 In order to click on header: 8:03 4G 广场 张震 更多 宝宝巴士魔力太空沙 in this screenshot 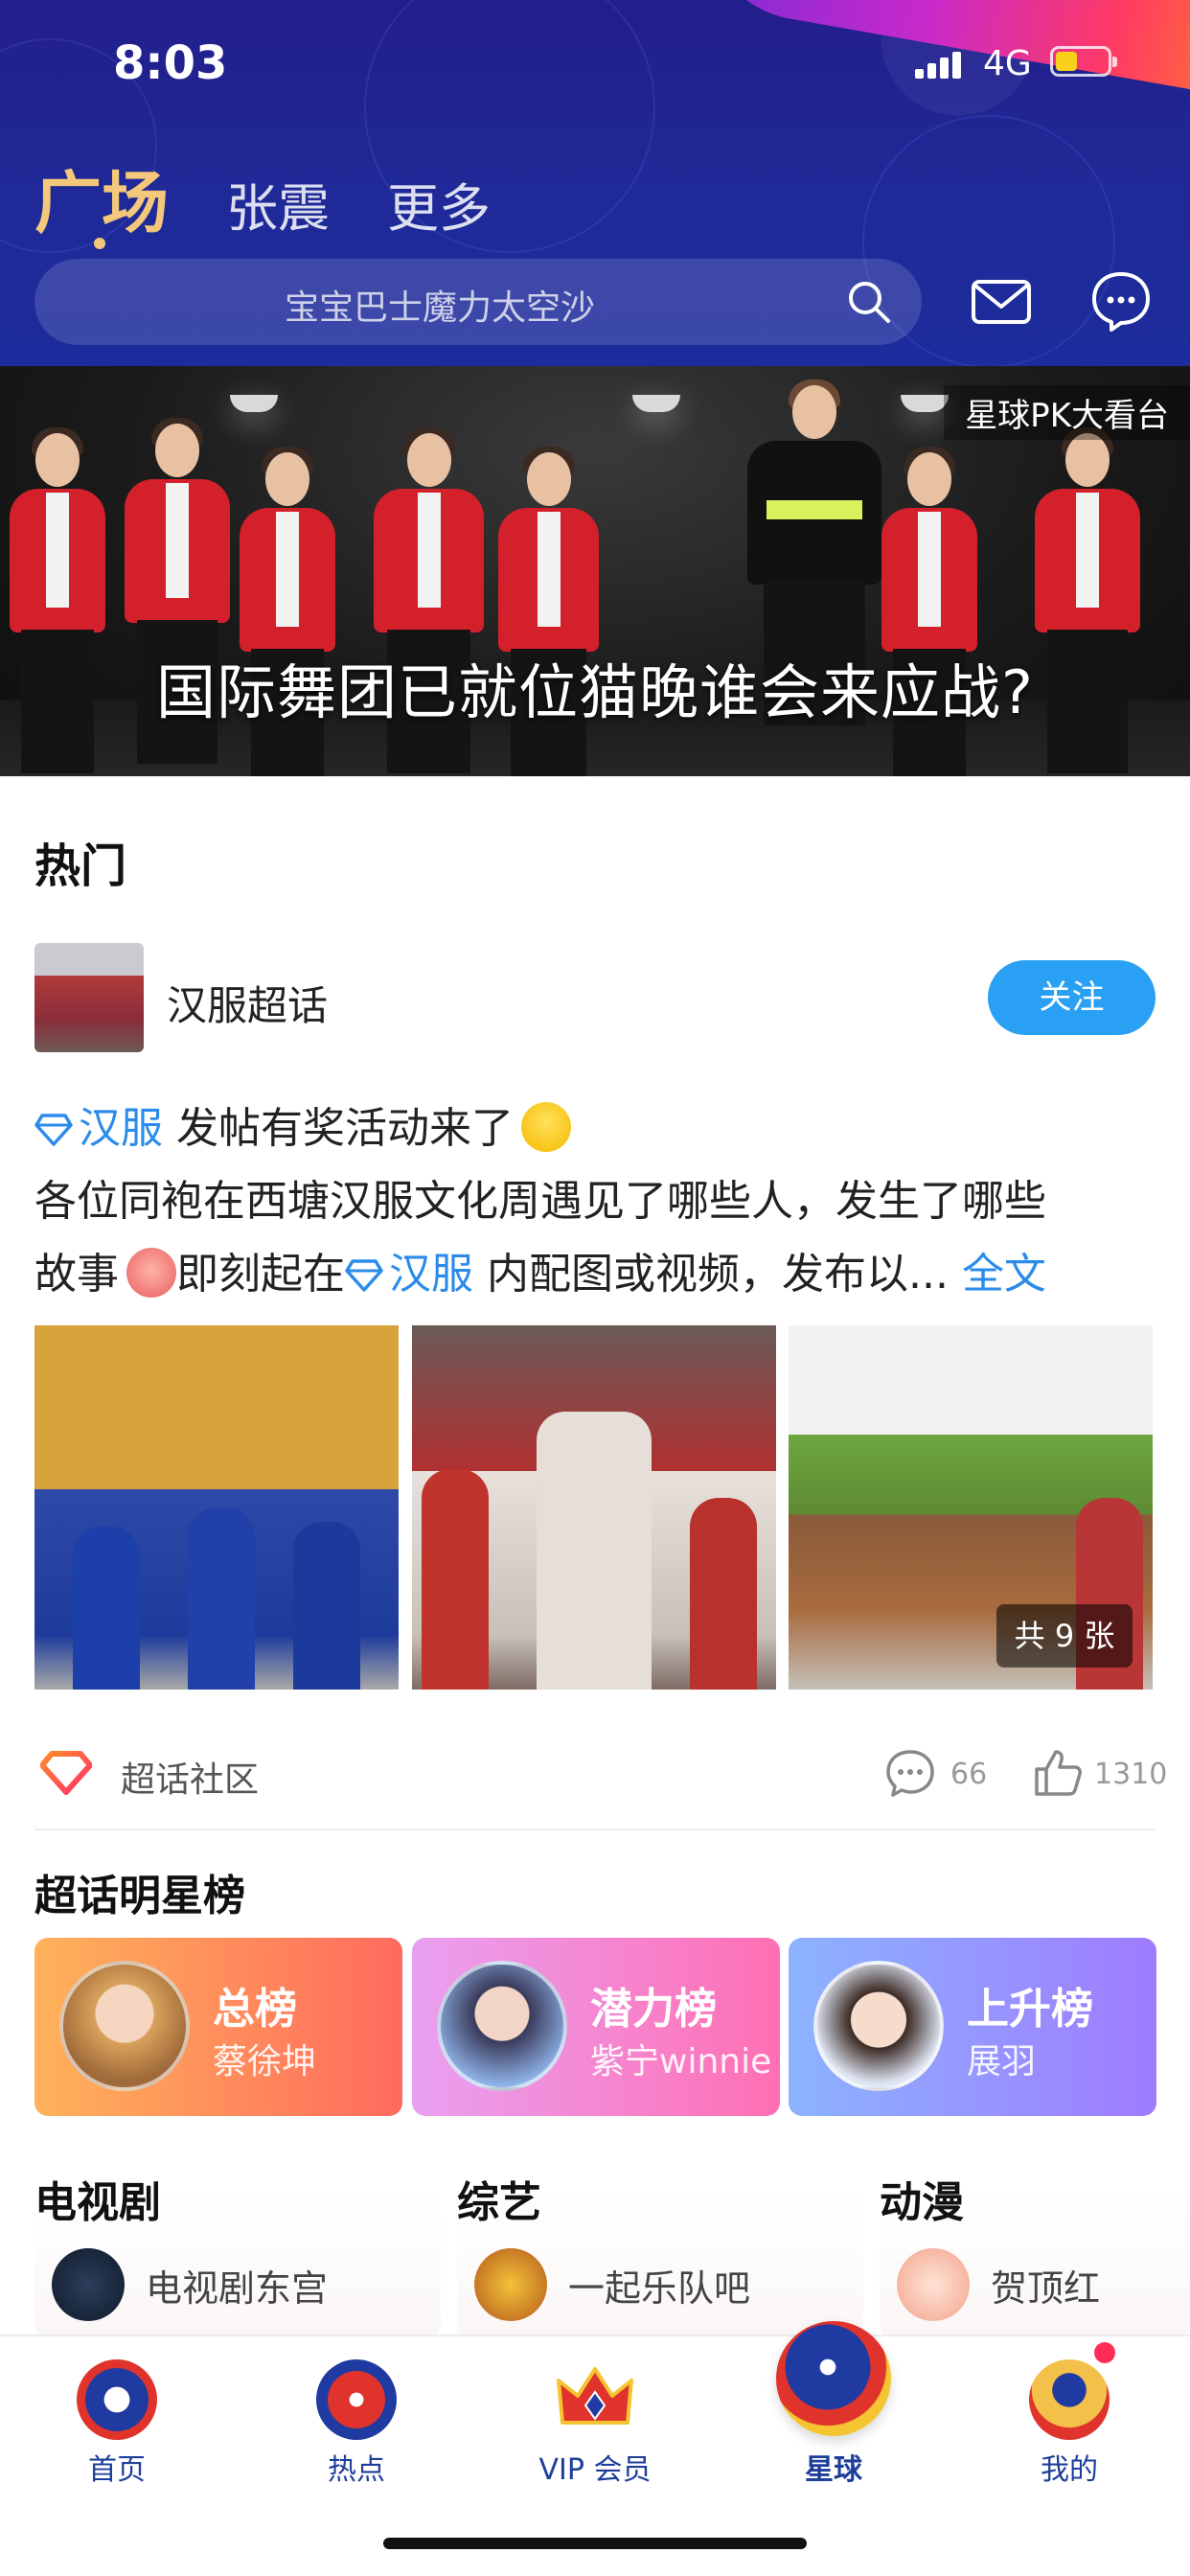, I will do `click(595, 183)`.